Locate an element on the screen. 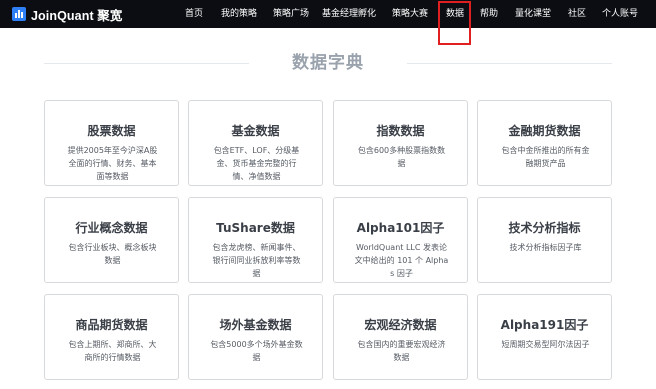 Image resolution: width=656 pixels, height=389 pixels. card-industry-concept-data: 行业概念数据 包含行业板块、概念板块数据 is located at coordinates (111, 240).